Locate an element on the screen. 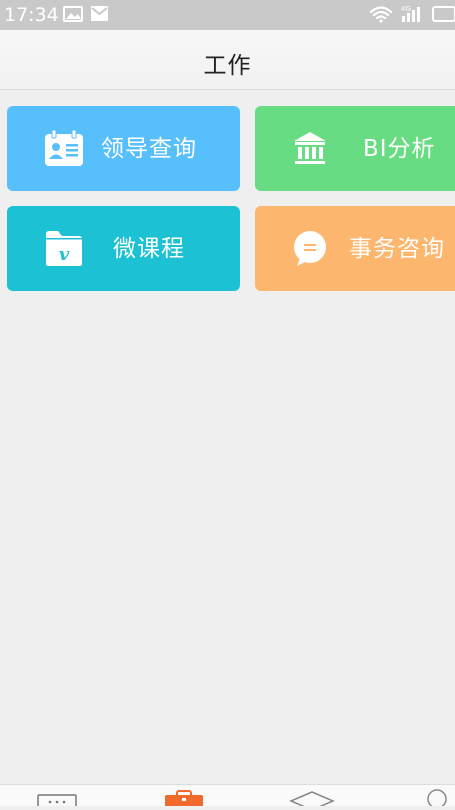 Image resolution: width=455 pixels, height=810 pixels. graduation-cap-icon is located at coordinates (312, 800).